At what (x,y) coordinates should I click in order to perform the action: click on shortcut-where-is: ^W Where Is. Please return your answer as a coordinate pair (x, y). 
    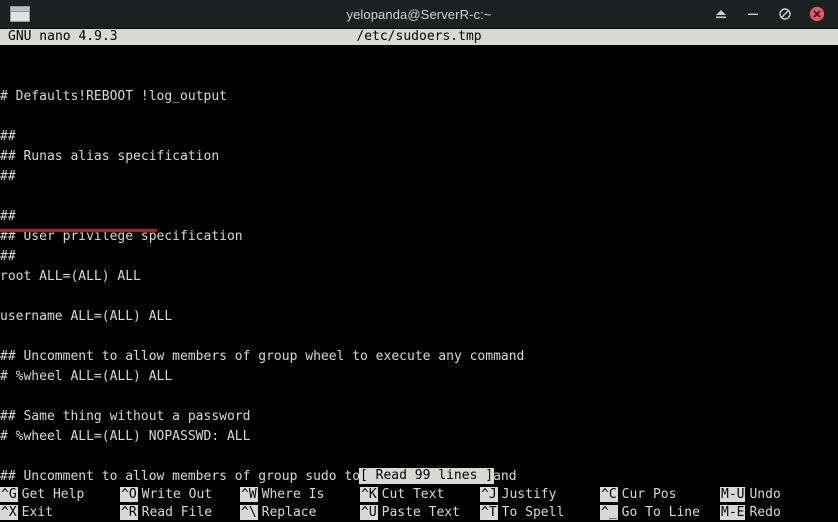
    Looking at the image, I should click on (282, 495).